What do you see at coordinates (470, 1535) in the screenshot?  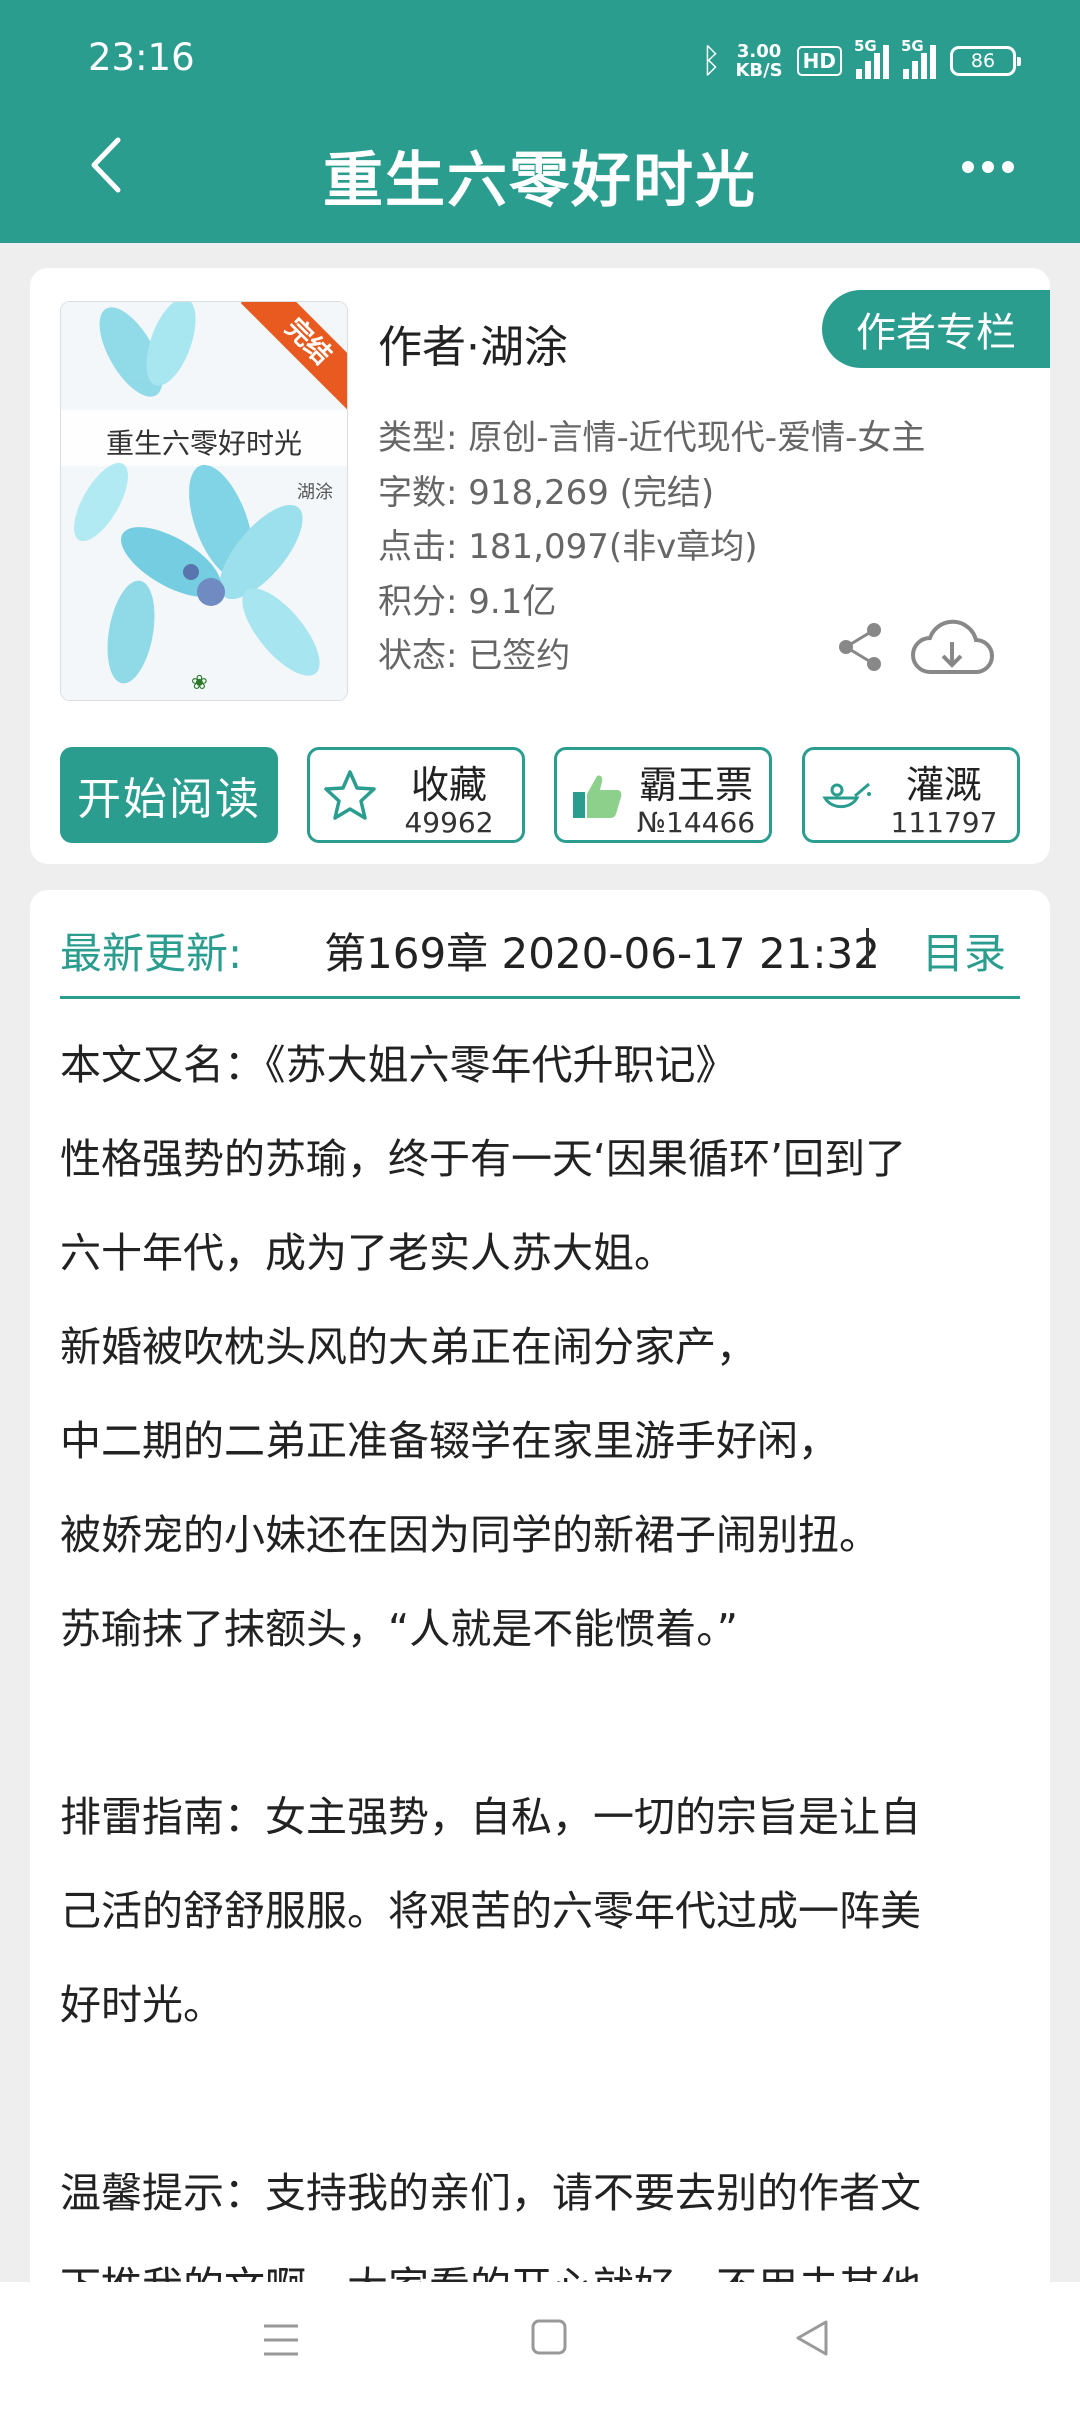 I see `description-line: 被娇宠的小妹还在因为同学的新裙子闹别扭。` at bounding box center [470, 1535].